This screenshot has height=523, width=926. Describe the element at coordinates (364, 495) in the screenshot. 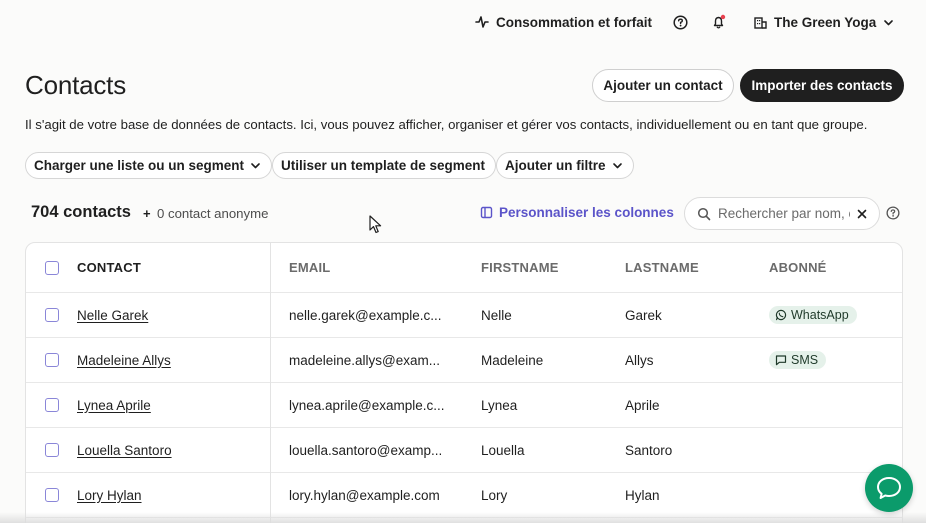

I see `email-cell: lory.hylan@example.com` at that location.